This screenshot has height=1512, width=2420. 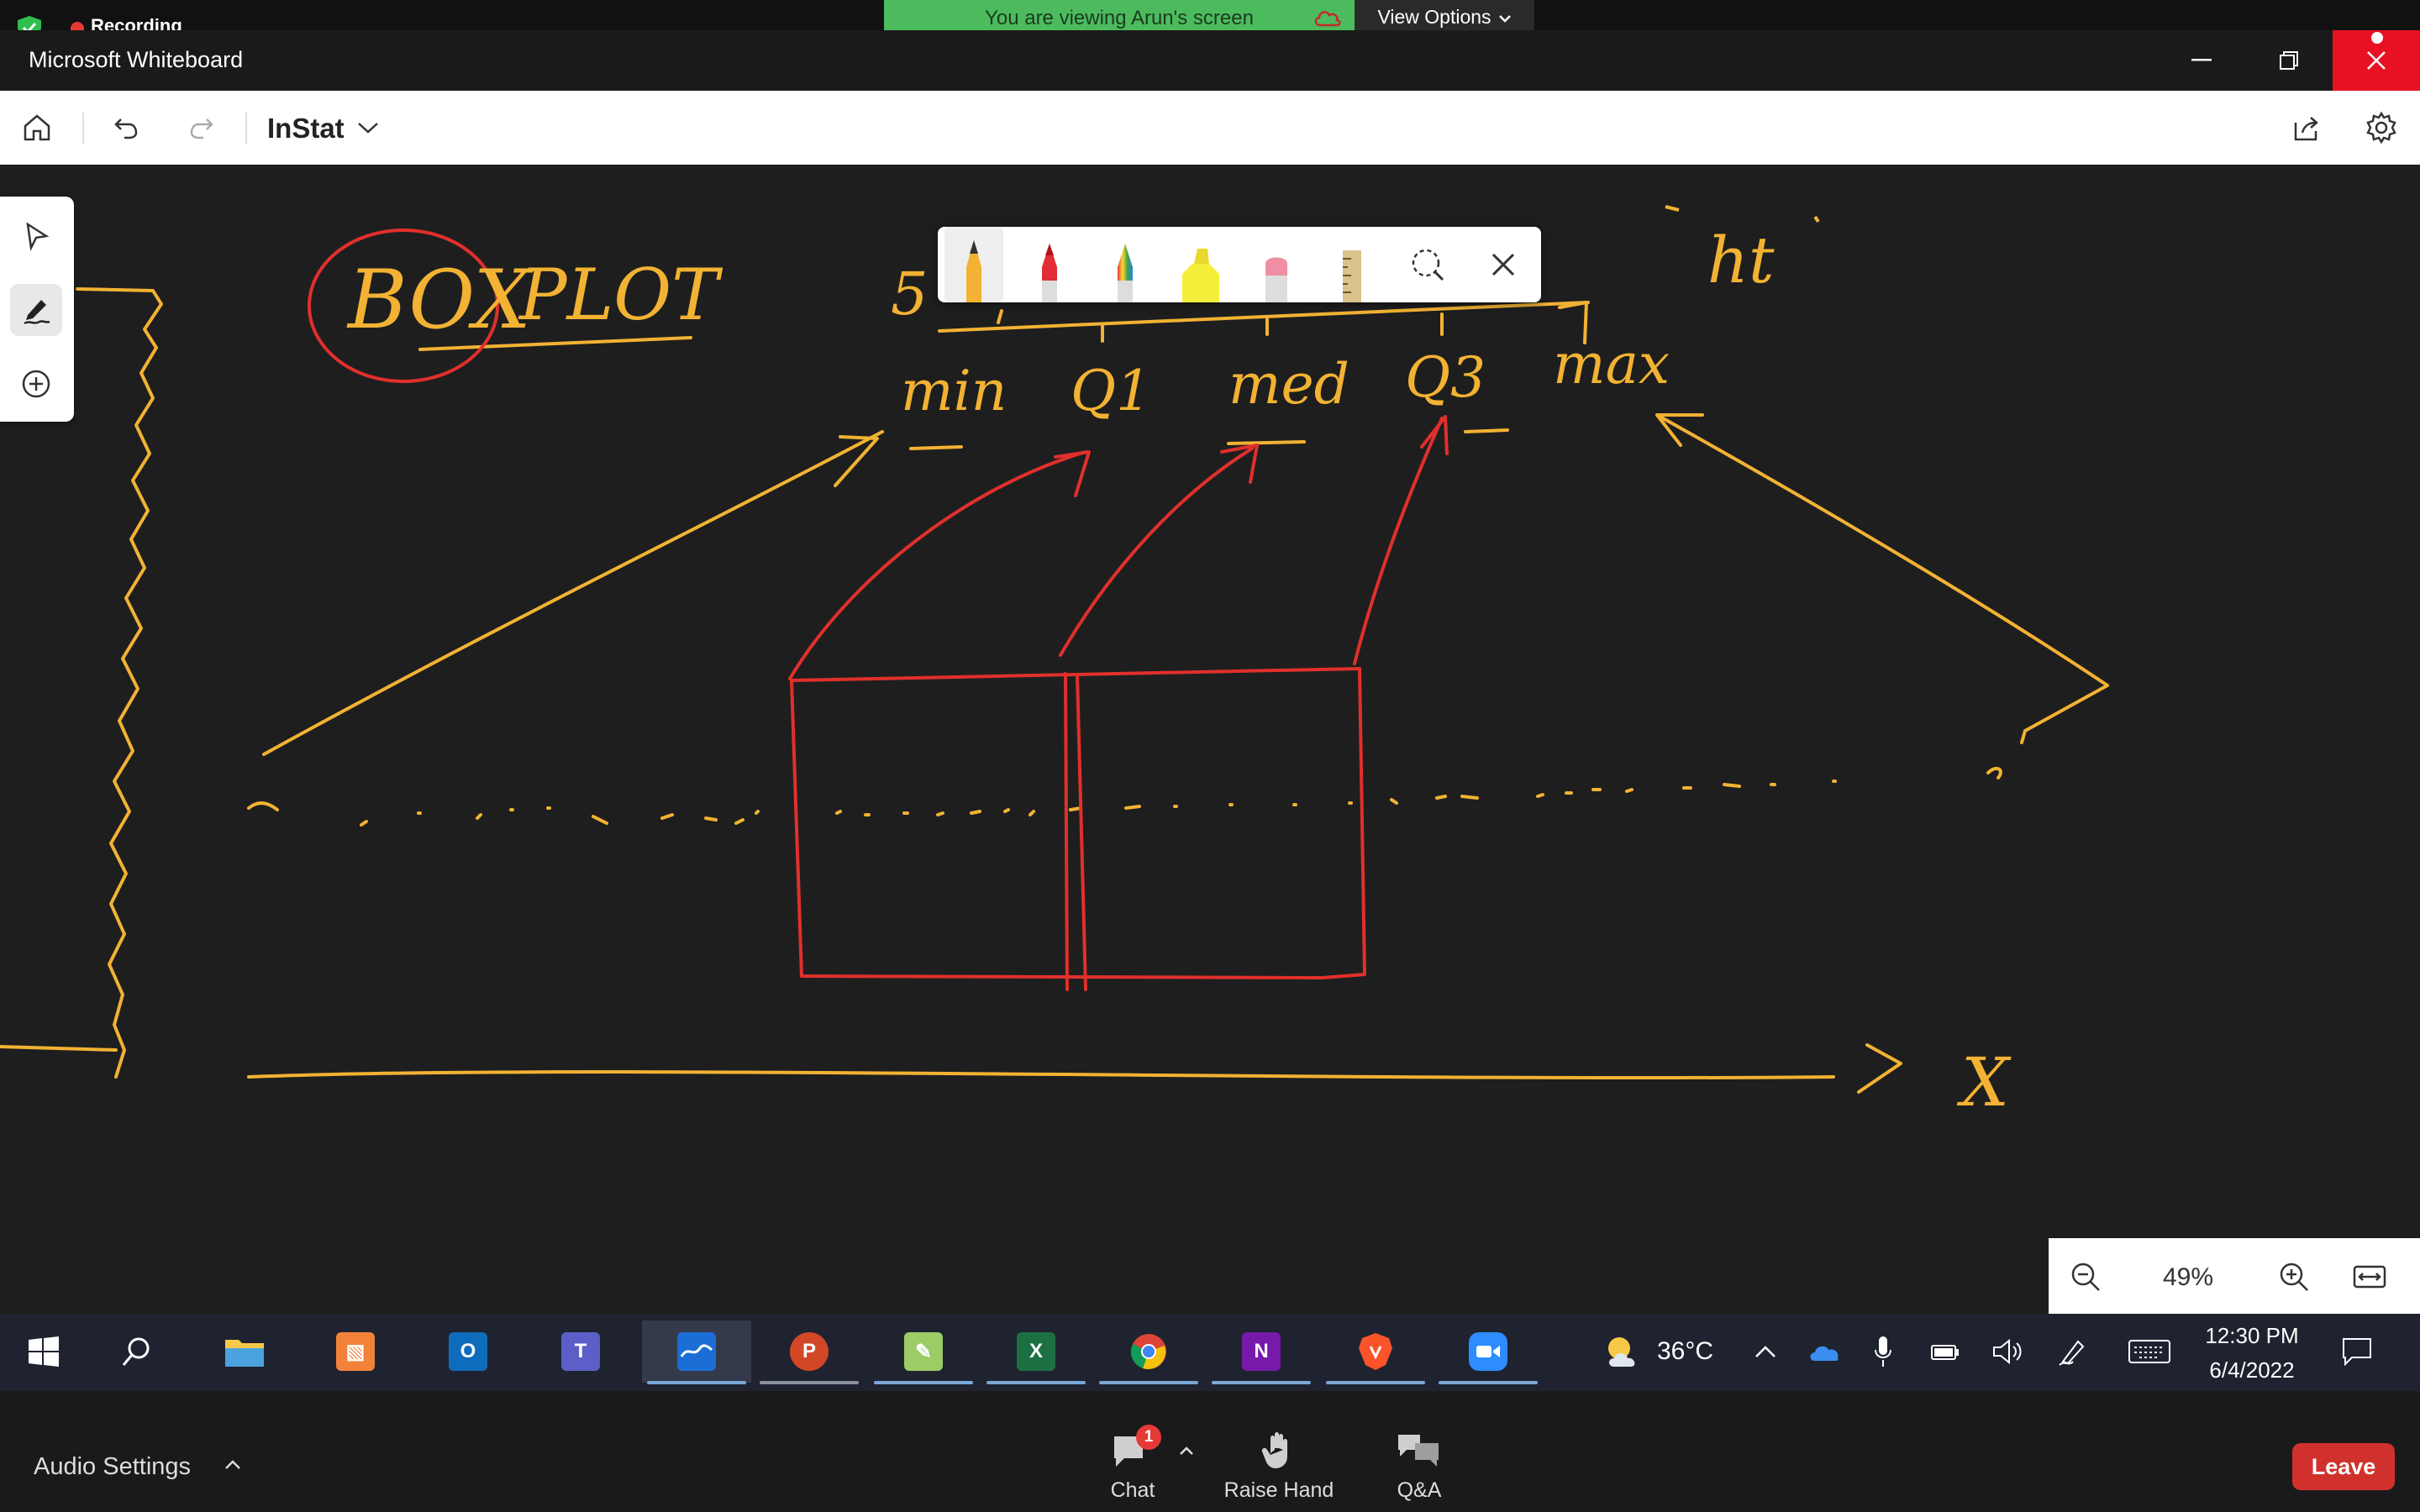 What do you see at coordinates (1824, 1351) in the screenshot?
I see `onedrive-icon` at bounding box center [1824, 1351].